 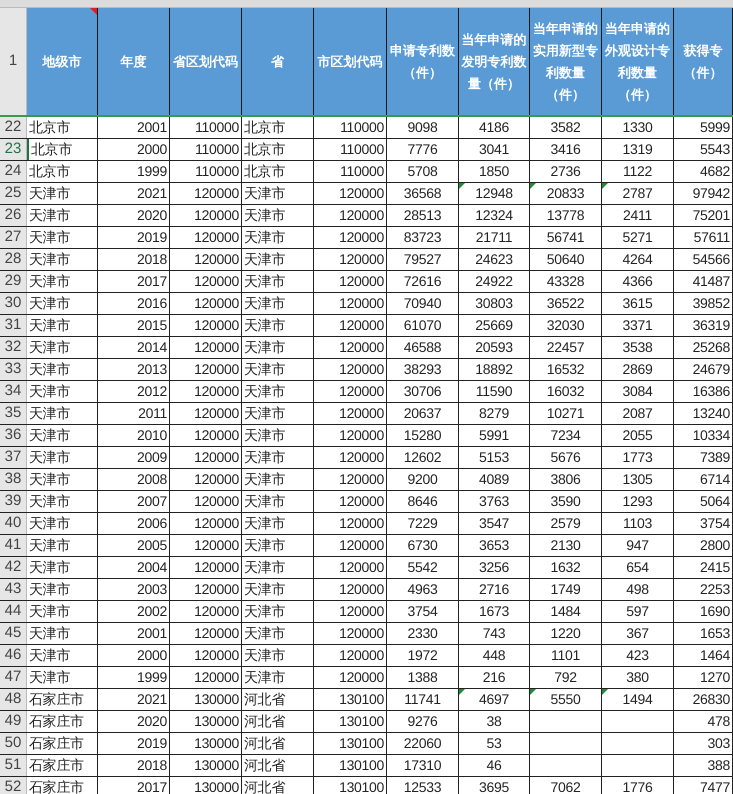 I want to click on table-cell: 130000, so click(x=206, y=743).